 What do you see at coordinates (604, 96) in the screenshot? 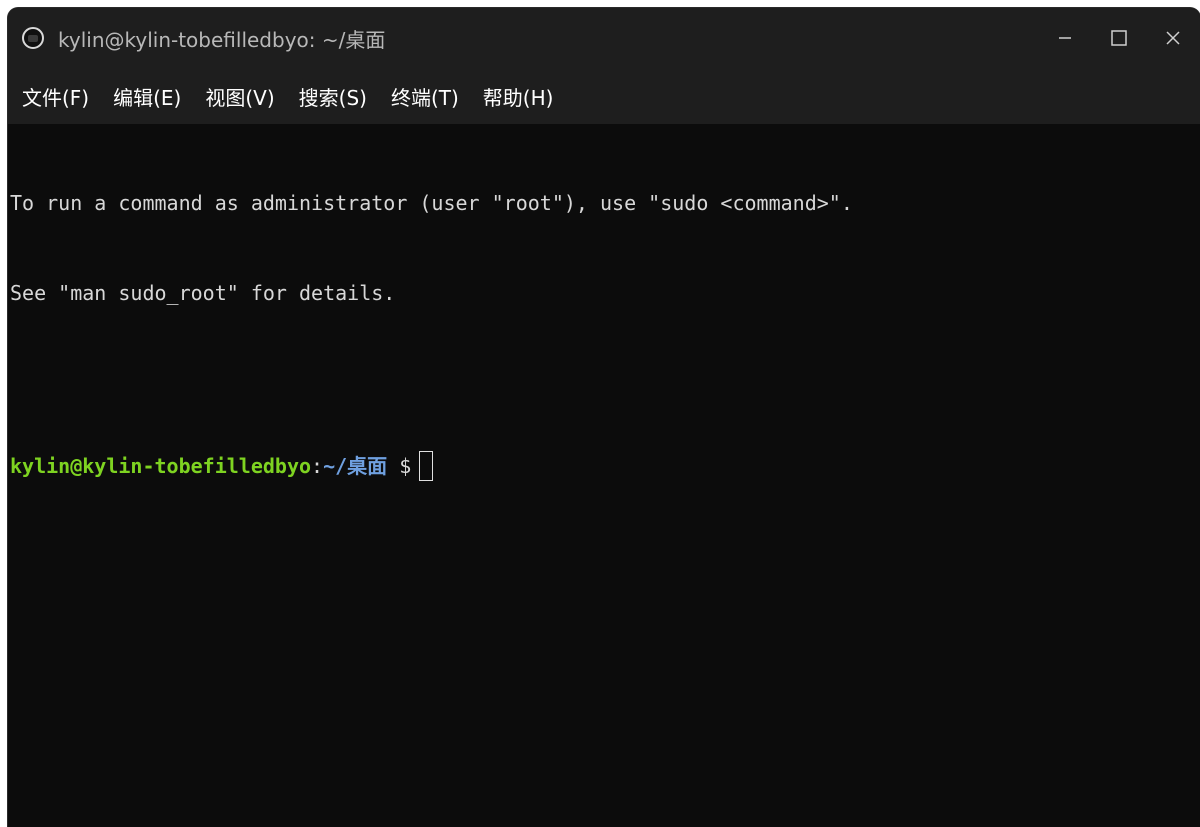
I see `menu-bar: 文件(F) 编辑(E) 视图(V) 搜索(S) 终端(T) 帮助(H)` at bounding box center [604, 96].